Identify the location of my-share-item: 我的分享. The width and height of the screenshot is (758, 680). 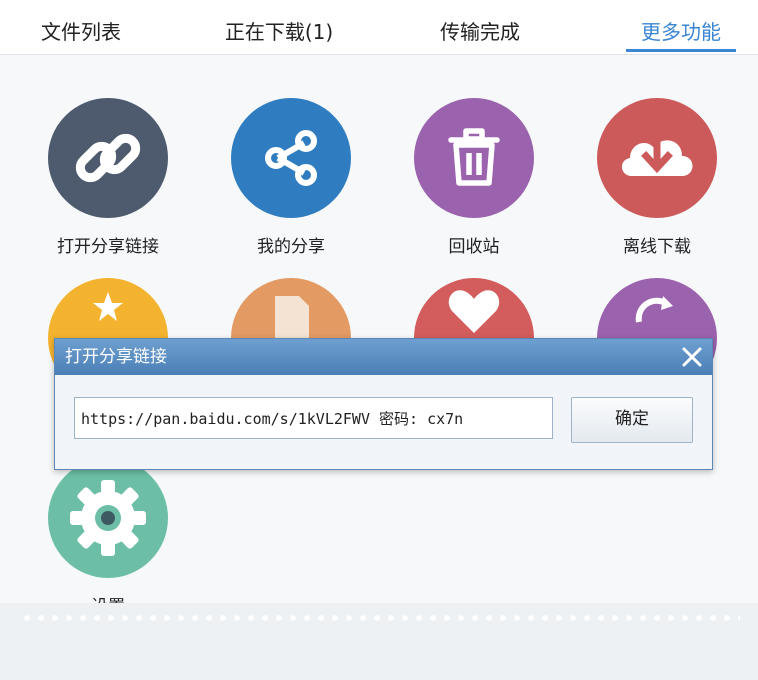
(291, 177).